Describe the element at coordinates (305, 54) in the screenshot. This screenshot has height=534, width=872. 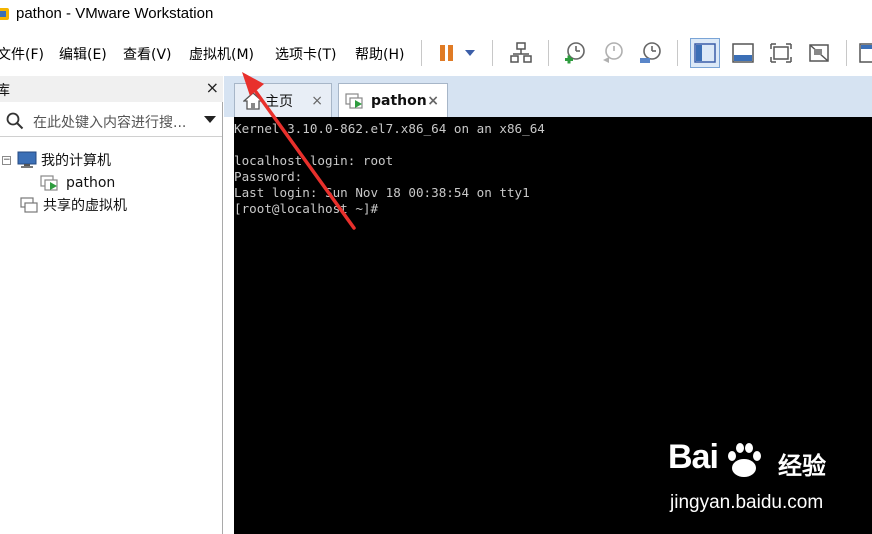
I see `menu-tabs: 选项卡(T)` at that location.